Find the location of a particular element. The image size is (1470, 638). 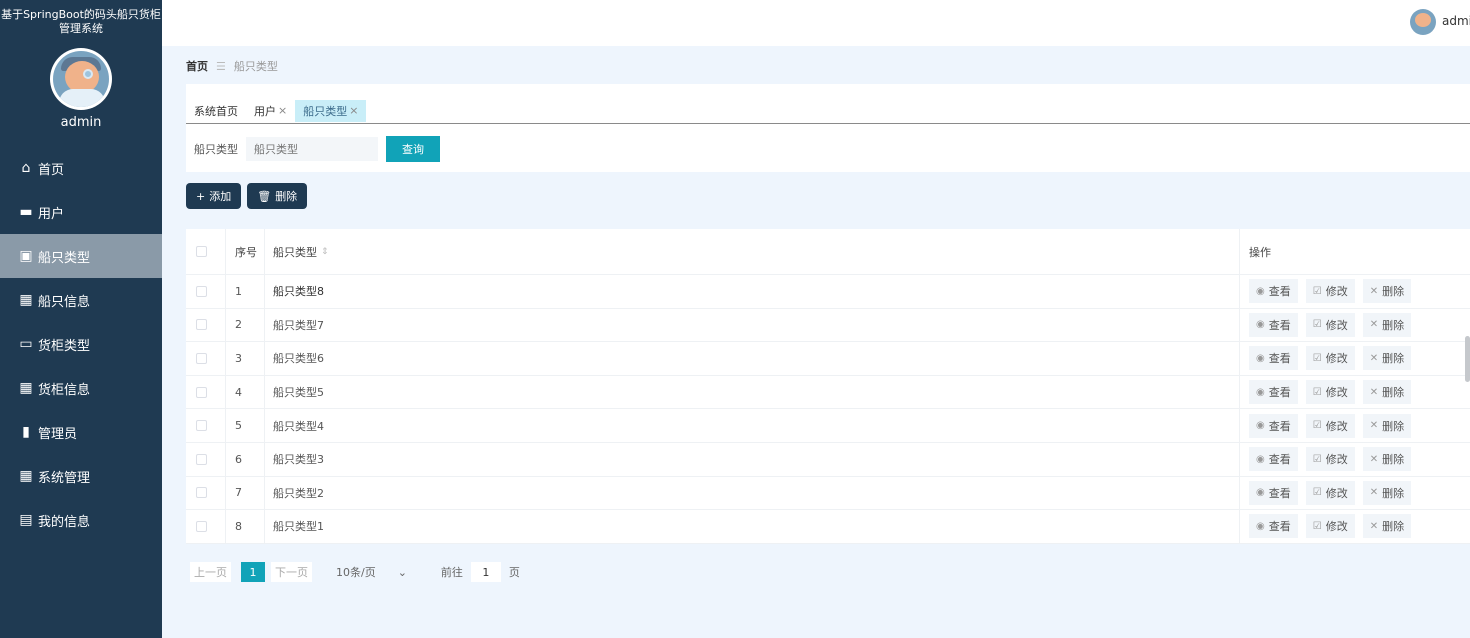

view-label: 查看 is located at coordinates (1279, 493).